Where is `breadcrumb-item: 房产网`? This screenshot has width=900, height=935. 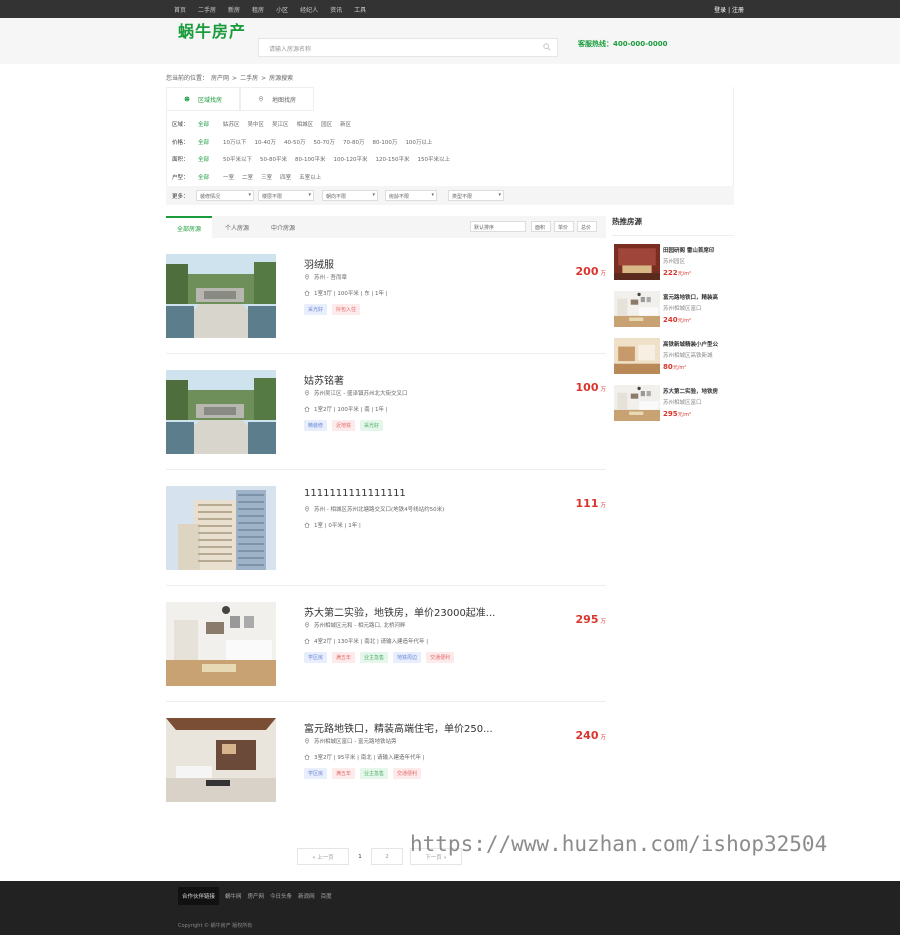 breadcrumb-item: 房产网 is located at coordinates (220, 78).